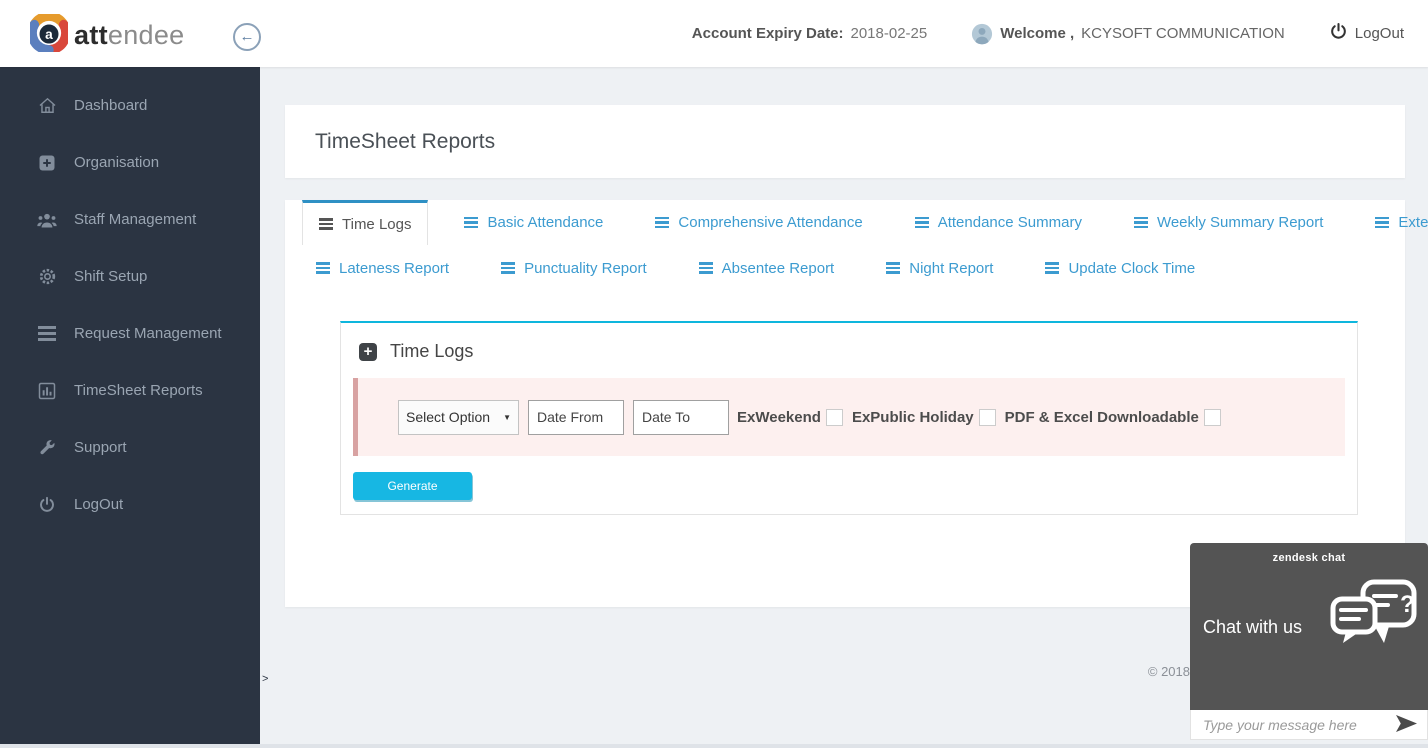  Describe the element at coordinates (714, 746) in the screenshot. I see `bottom-border-strip` at that location.